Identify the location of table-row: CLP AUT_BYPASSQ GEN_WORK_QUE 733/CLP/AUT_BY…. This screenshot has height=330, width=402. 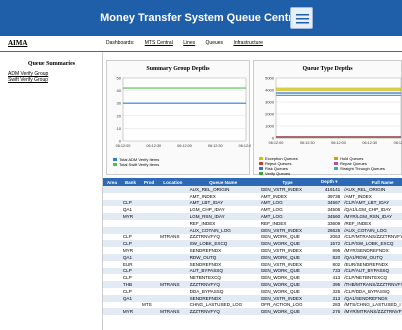
(252, 271).